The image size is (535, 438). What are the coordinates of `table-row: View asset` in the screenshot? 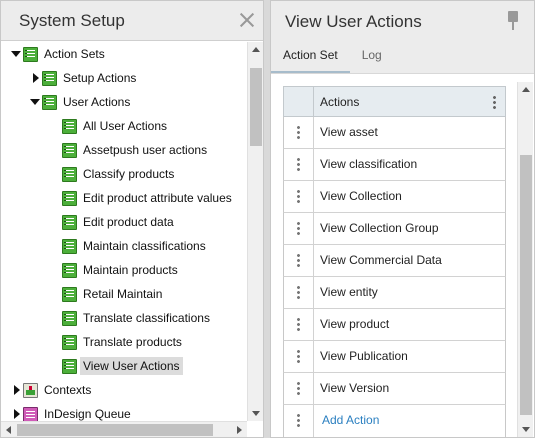 It's located at (394, 133).